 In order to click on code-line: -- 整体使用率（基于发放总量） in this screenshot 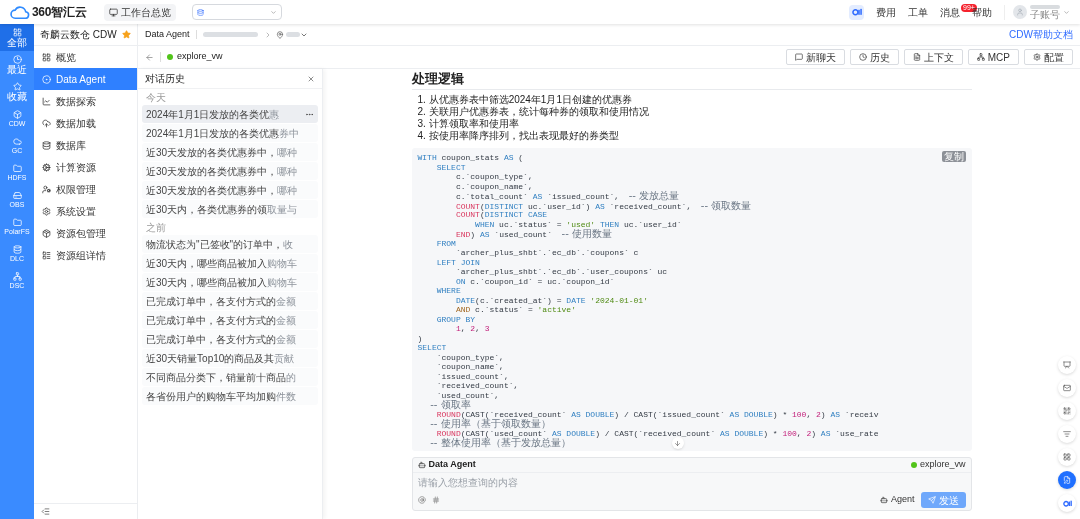, I will do `click(500, 443)`.